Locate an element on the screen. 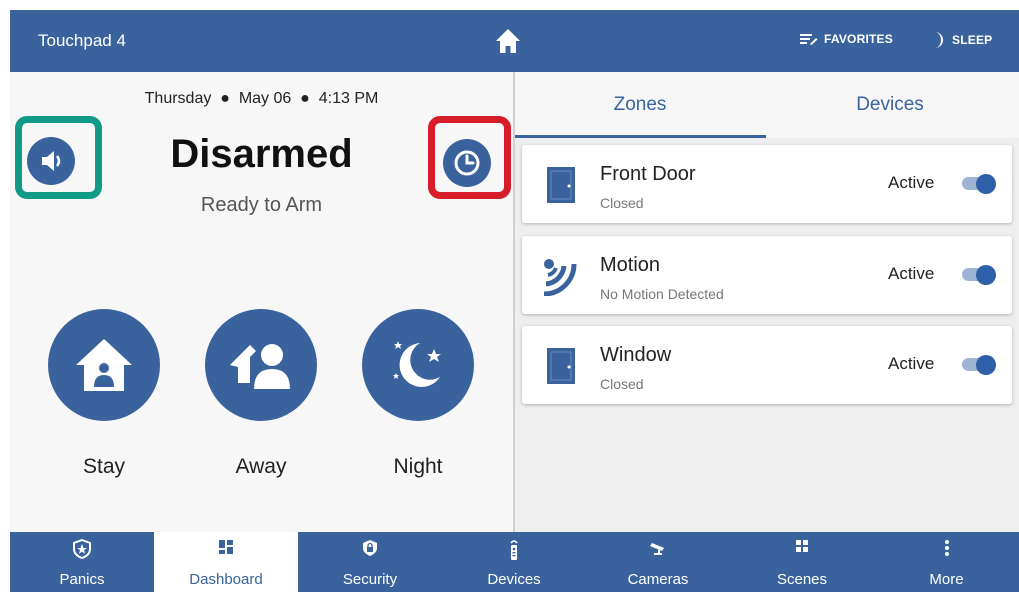  zone-name: Motion is located at coordinates (630, 265).